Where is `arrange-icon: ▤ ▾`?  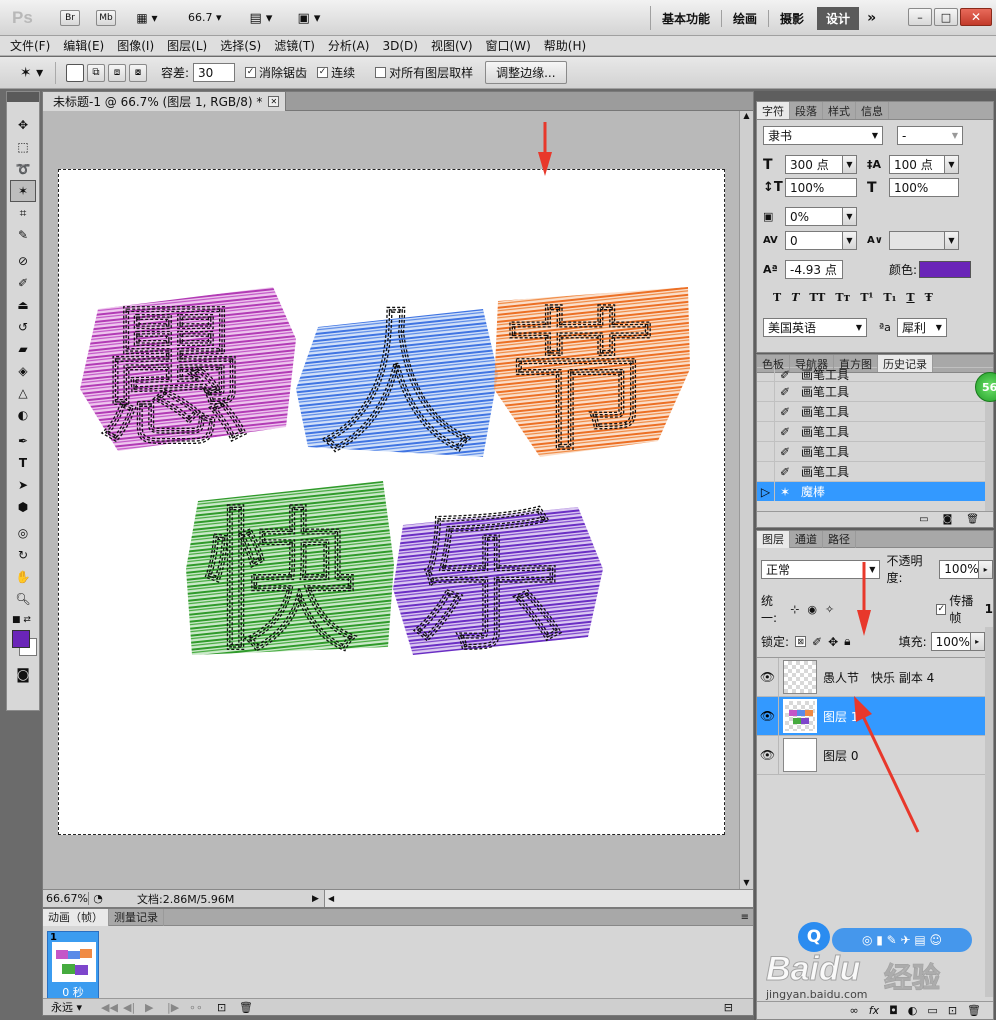
arrange-icon: ▤ ▾ is located at coordinates (261, 18).